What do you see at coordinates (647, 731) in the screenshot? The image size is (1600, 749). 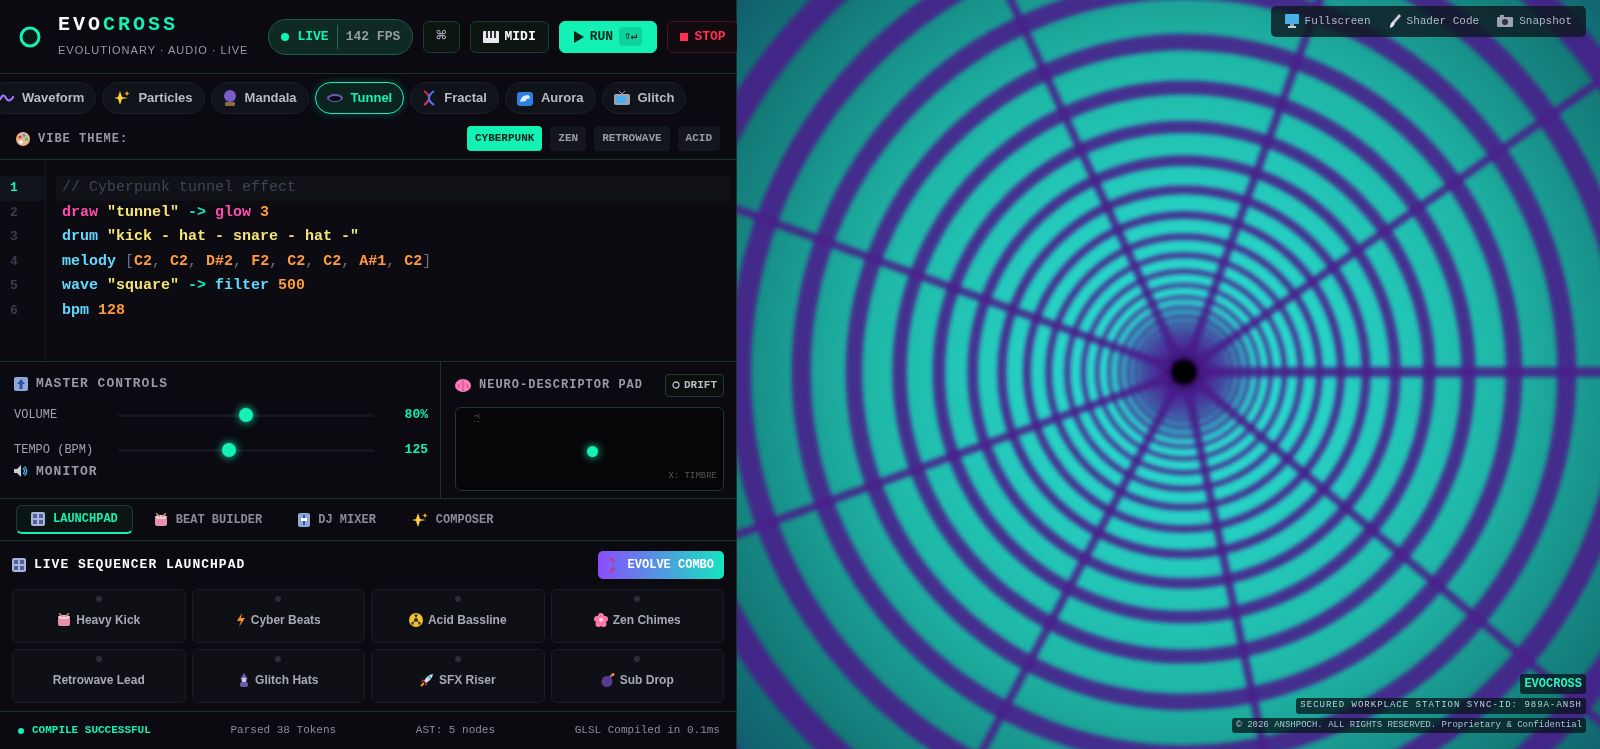 I see `compile-time: GLSL Compiled in 0.1ms` at bounding box center [647, 731].